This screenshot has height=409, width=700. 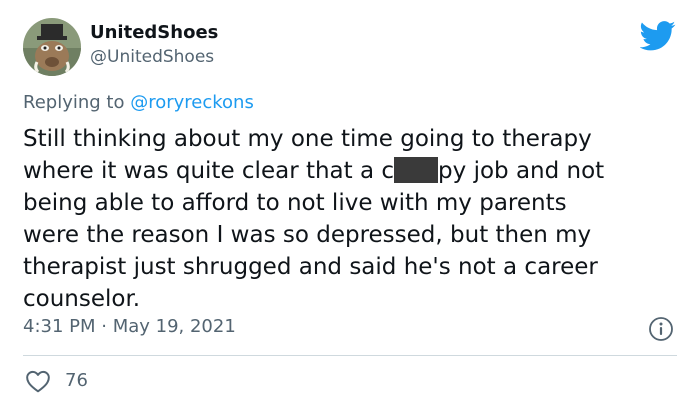 What do you see at coordinates (77, 102) in the screenshot?
I see `replying-to-prefix: Replying to` at bounding box center [77, 102].